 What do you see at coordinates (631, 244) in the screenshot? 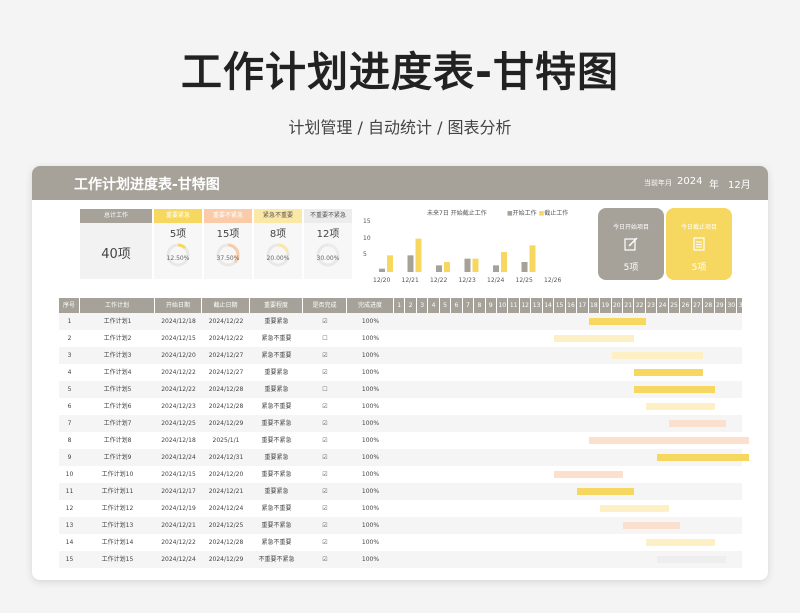
I see `today-start-card: 今日开始项目 5项` at bounding box center [631, 244].